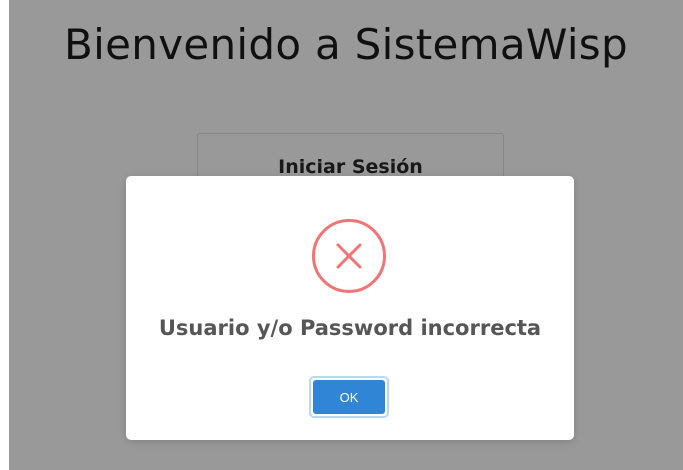 This screenshot has height=470, width=683. I want to click on ok-button-label: OK, so click(349, 397).